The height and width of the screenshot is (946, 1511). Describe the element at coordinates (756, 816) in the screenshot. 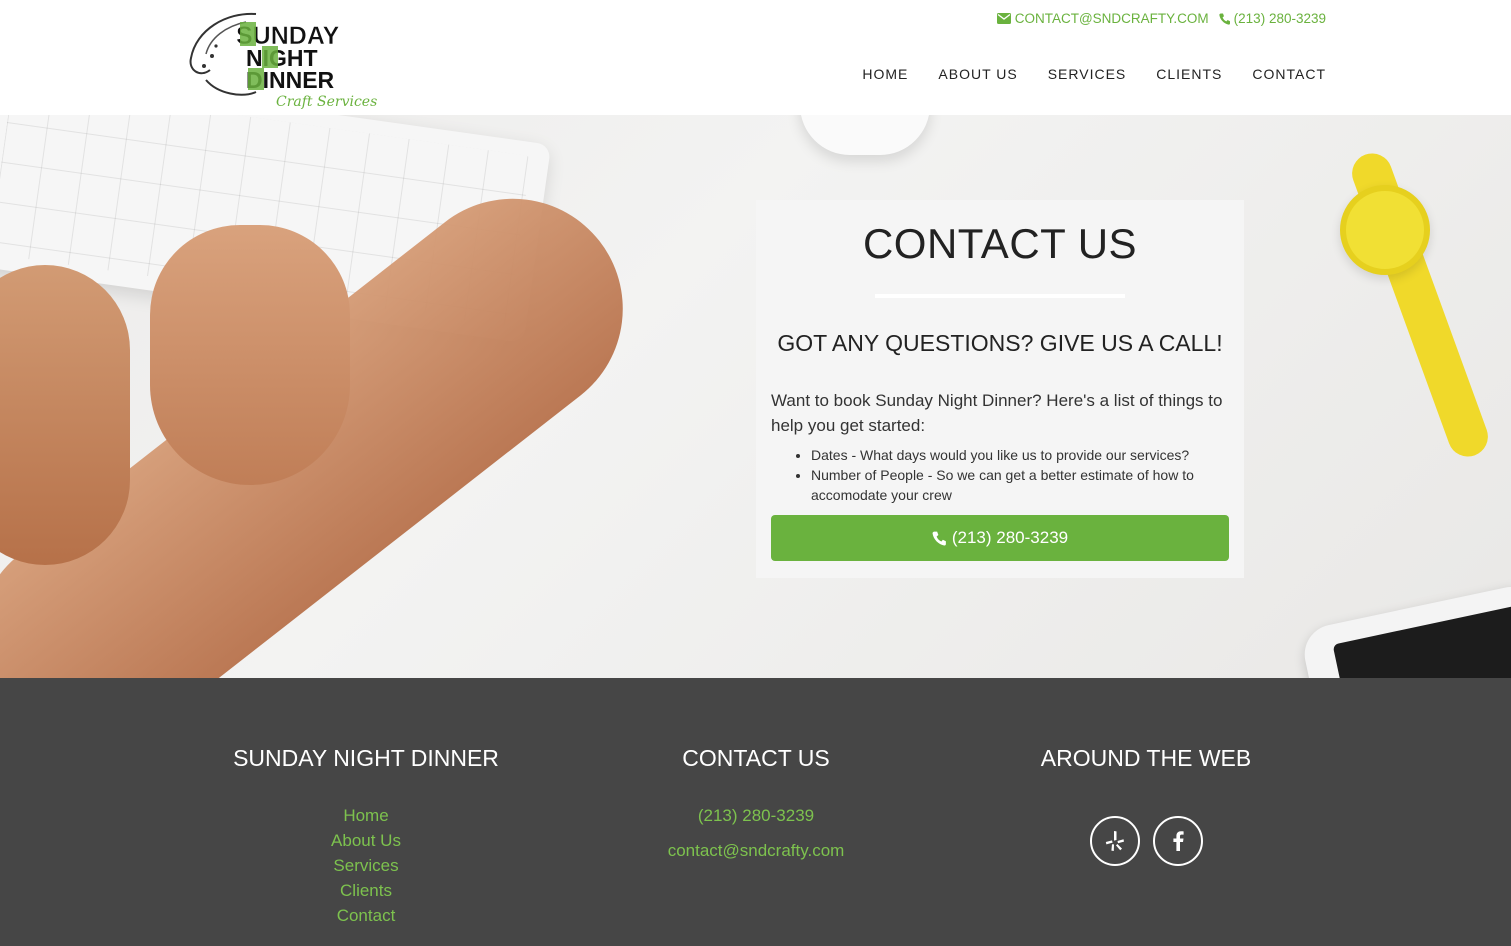

I see `footer-phone-link: (213) 280-3239` at that location.